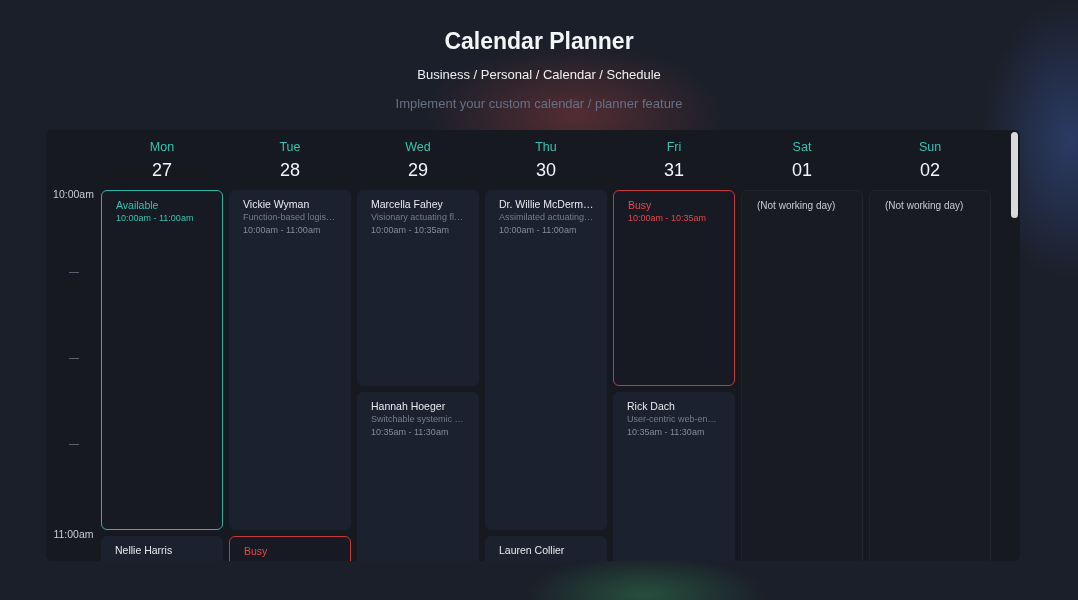 This screenshot has width=1078, height=600. Describe the element at coordinates (290, 170) in the screenshot. I see `day-date: 28` at that location.